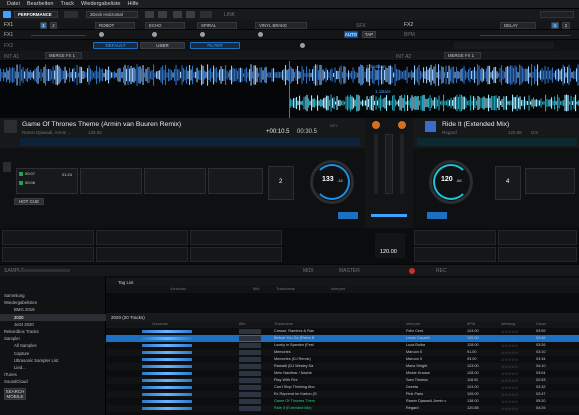 The height and width of the screenshot is (415, 579). What do you see at coordinates (389, 215) in the screenshot?
I see `crossfader` at bounding box center [389, 215].